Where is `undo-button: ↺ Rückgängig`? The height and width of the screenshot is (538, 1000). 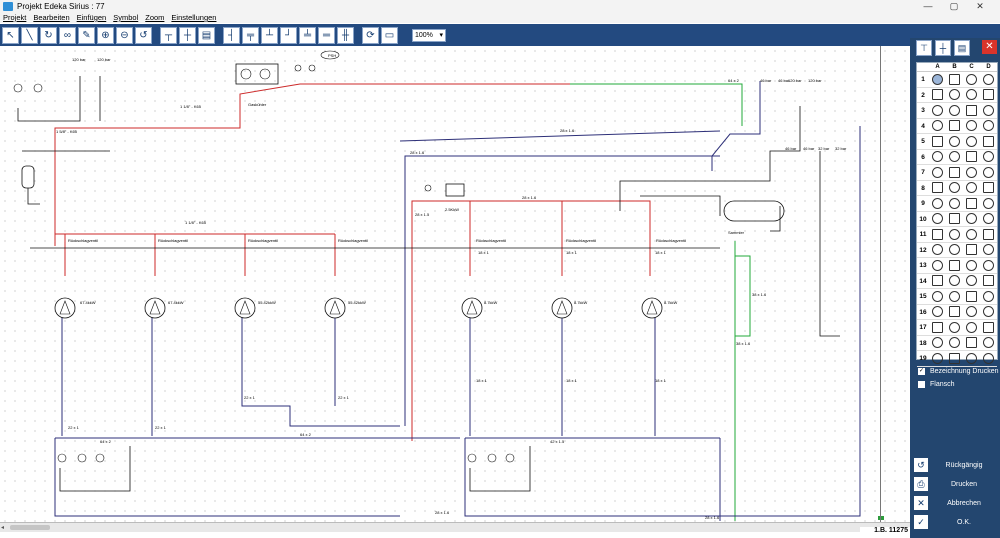 undo-button: ↺ Rückgängig is located at coordinates (957, 465).